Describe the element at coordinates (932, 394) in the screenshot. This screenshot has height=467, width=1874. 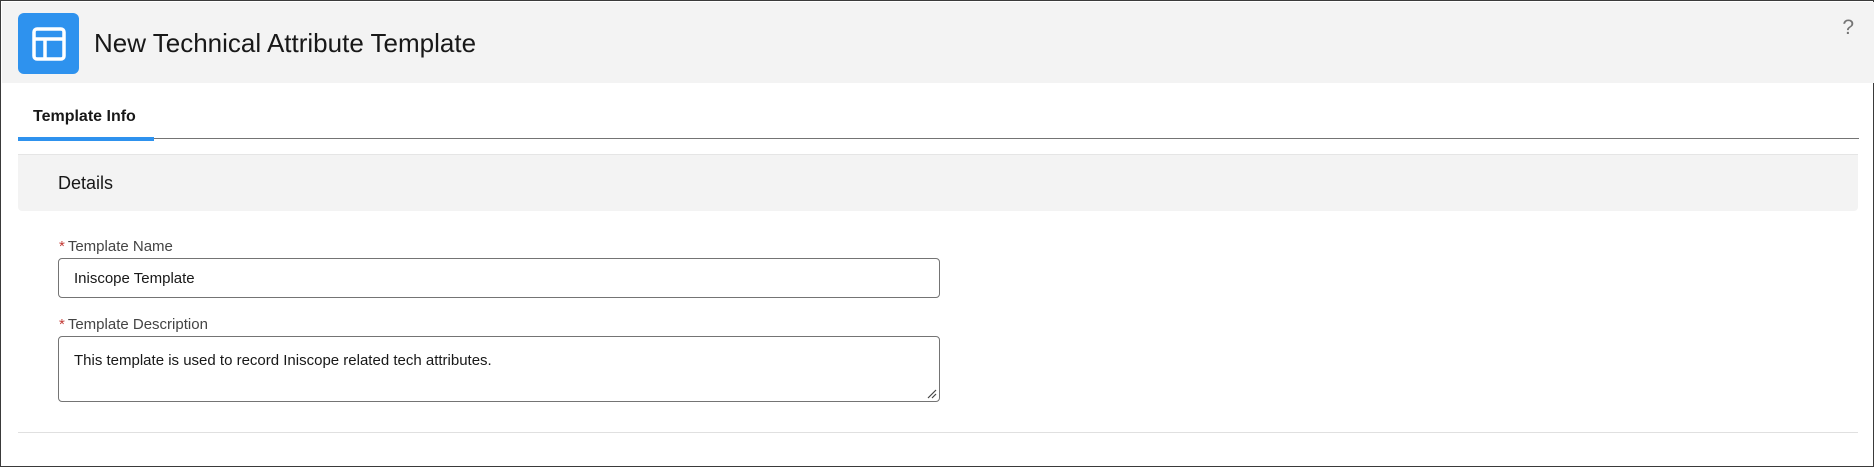
I see `resize-handle-icon` at that location.